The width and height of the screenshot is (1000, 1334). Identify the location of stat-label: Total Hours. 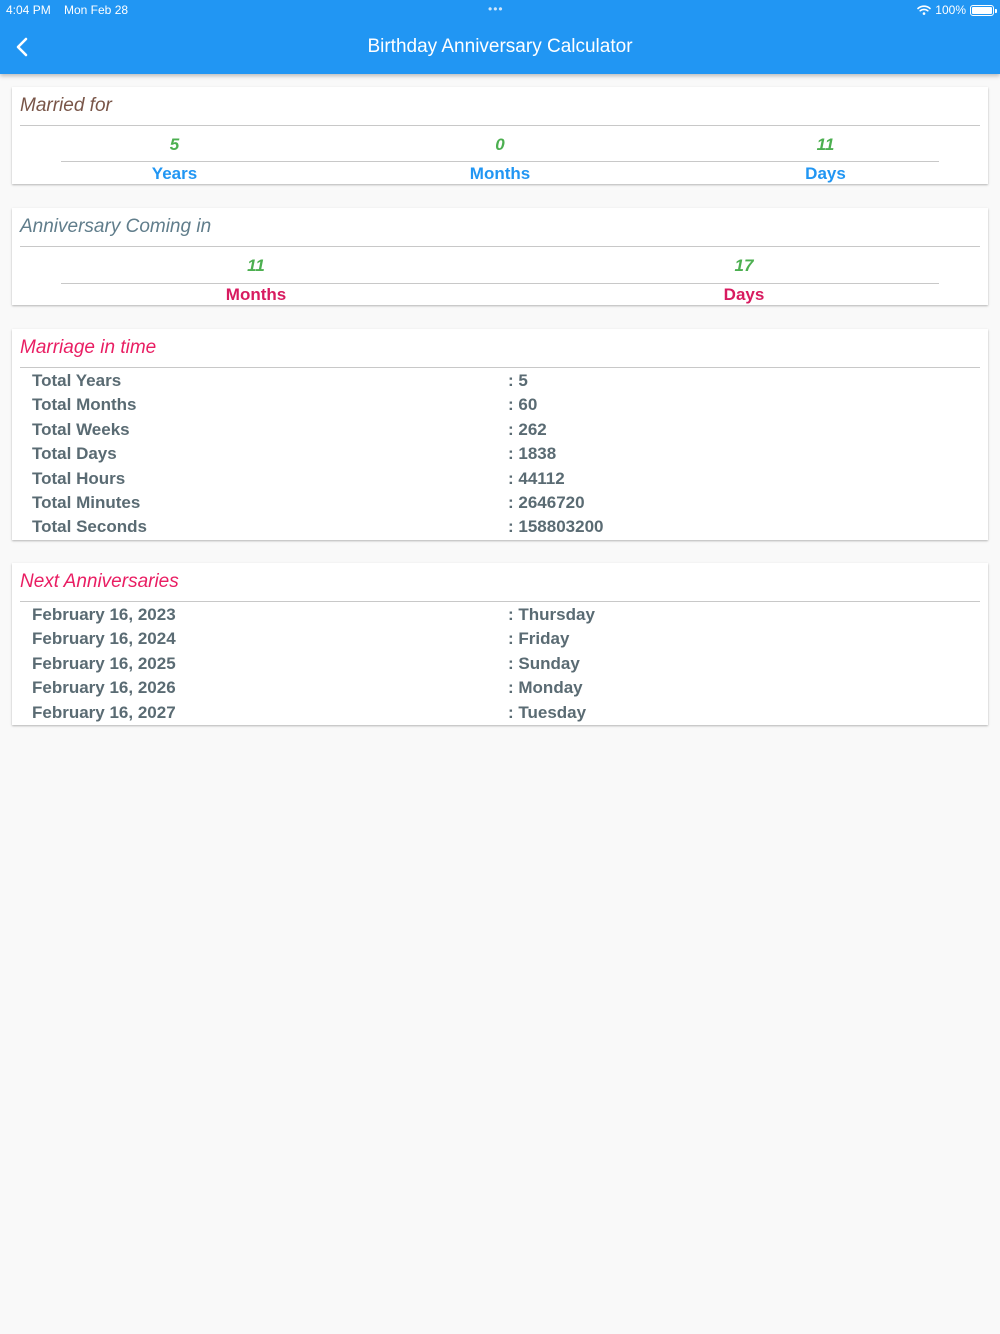
(79, 478).